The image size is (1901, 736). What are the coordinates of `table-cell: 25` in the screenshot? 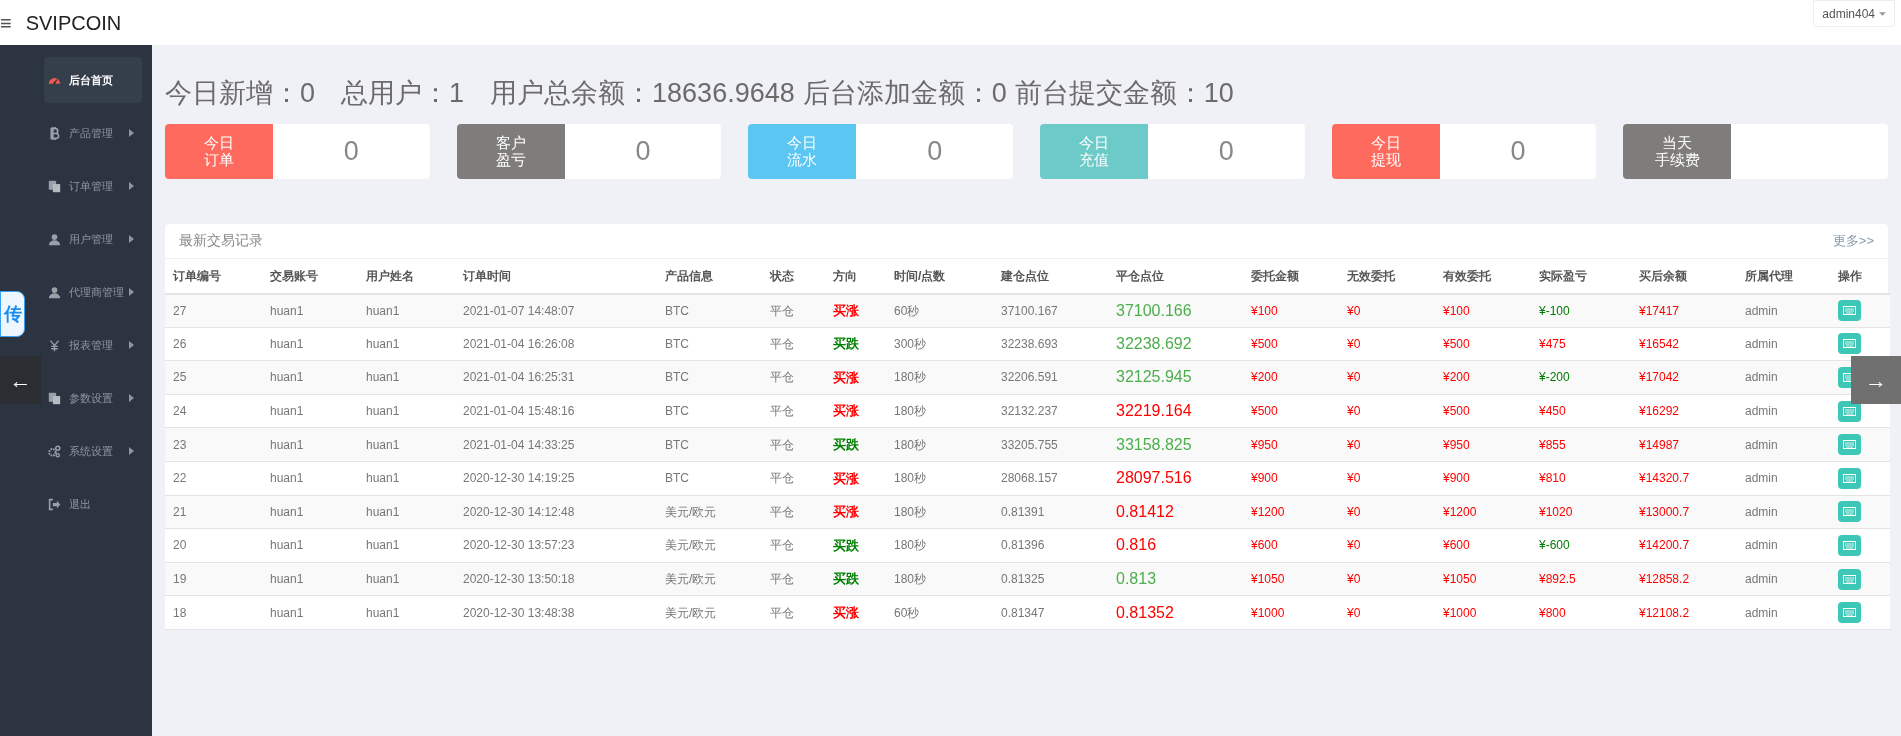 It's located at (213, 377).